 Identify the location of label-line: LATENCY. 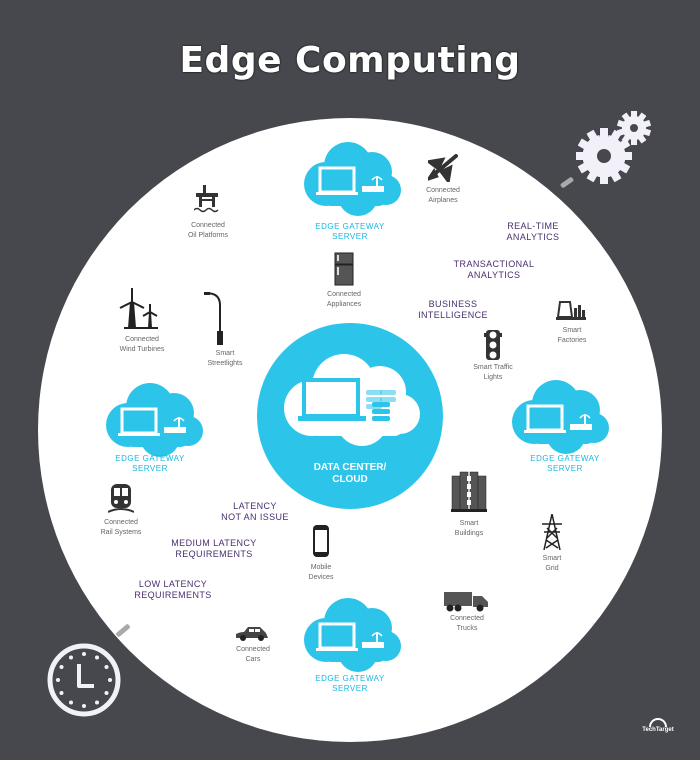
(255, 506).